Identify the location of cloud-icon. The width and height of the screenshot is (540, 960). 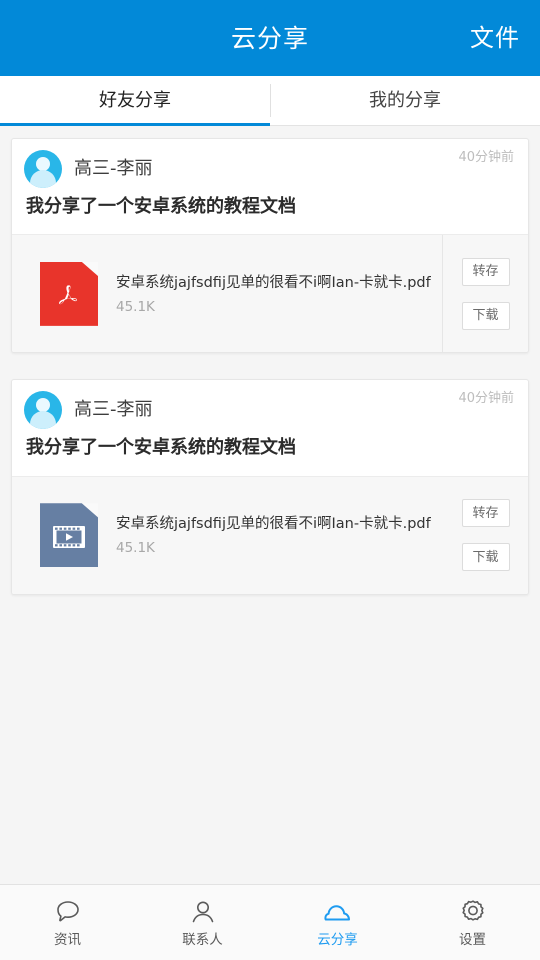
(338, 912).